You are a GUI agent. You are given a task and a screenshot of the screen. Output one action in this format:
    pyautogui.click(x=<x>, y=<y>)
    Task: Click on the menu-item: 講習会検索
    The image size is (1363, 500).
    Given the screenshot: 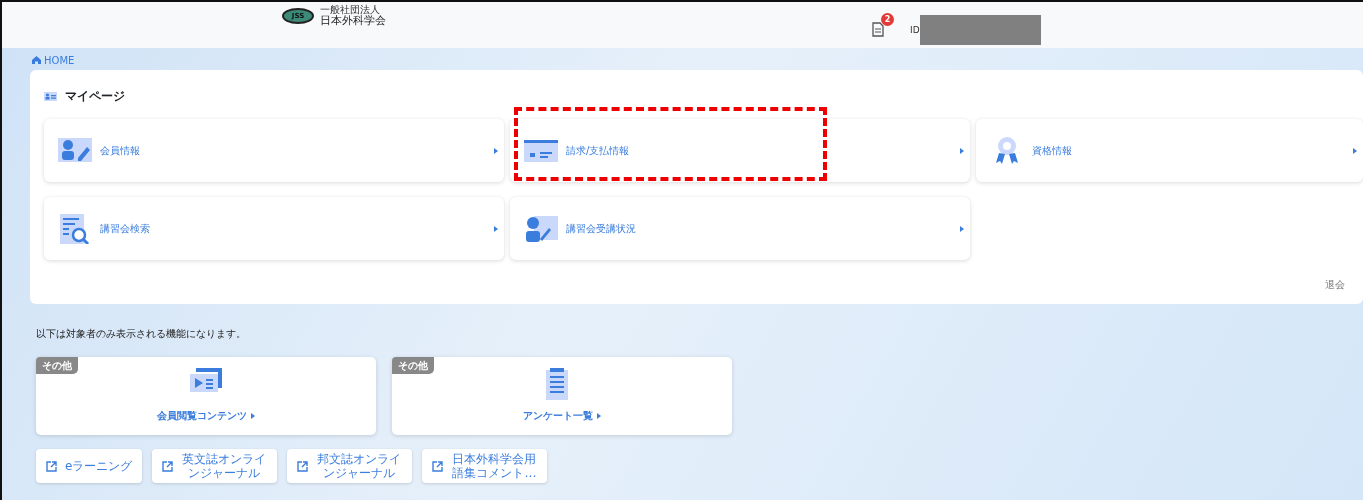 What is the action you would take?
    pyautogui.click(x=274, y=228)
    